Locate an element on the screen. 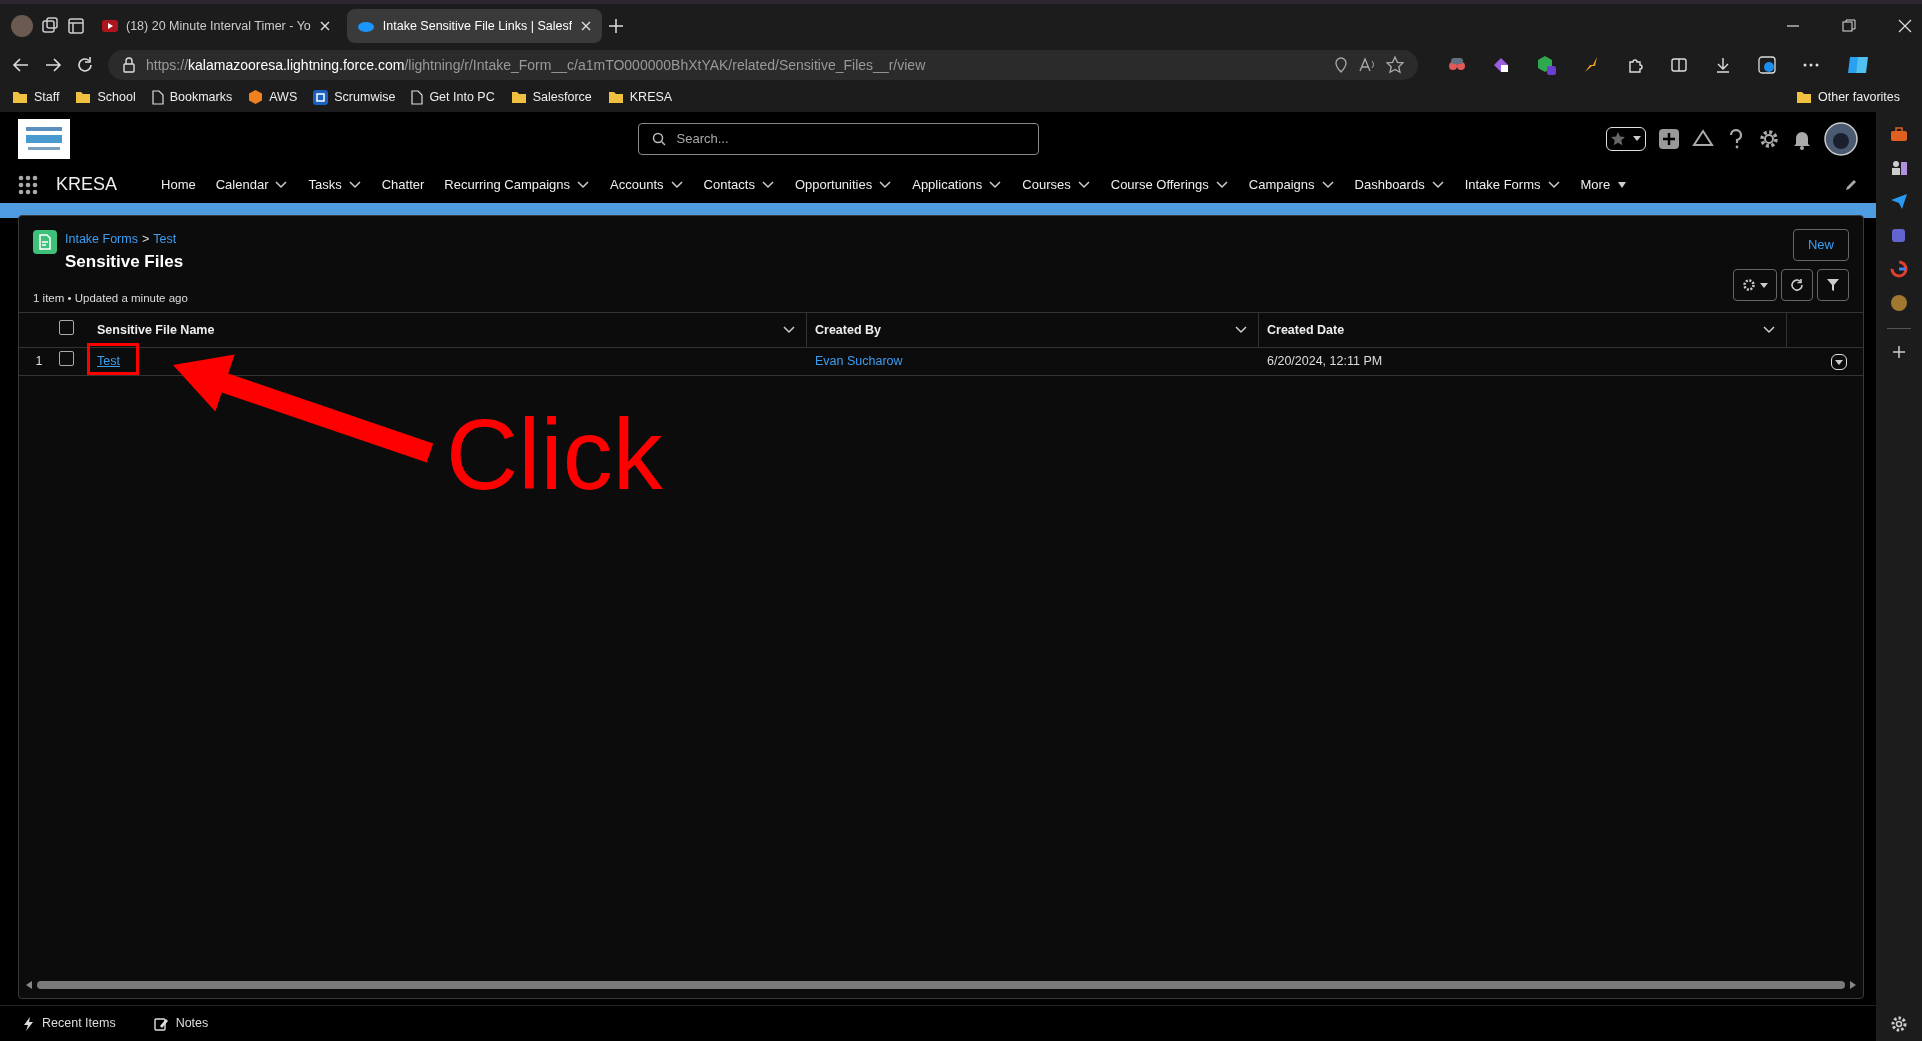 This screenshot has height=1041, width=1922. row-number: 1 is located at coordinates (39, 362).